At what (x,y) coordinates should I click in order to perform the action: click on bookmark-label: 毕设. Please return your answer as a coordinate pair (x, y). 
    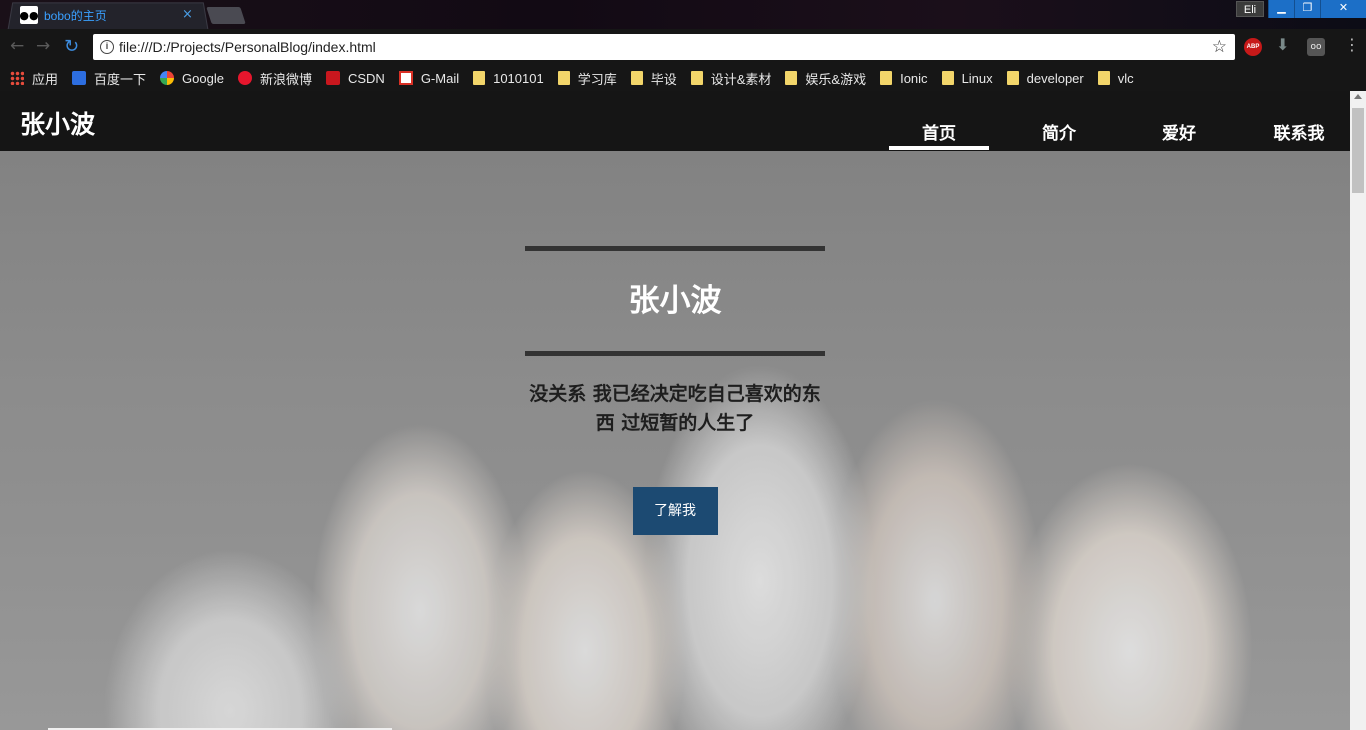
    Looking at the image, I should click on (663, 79).